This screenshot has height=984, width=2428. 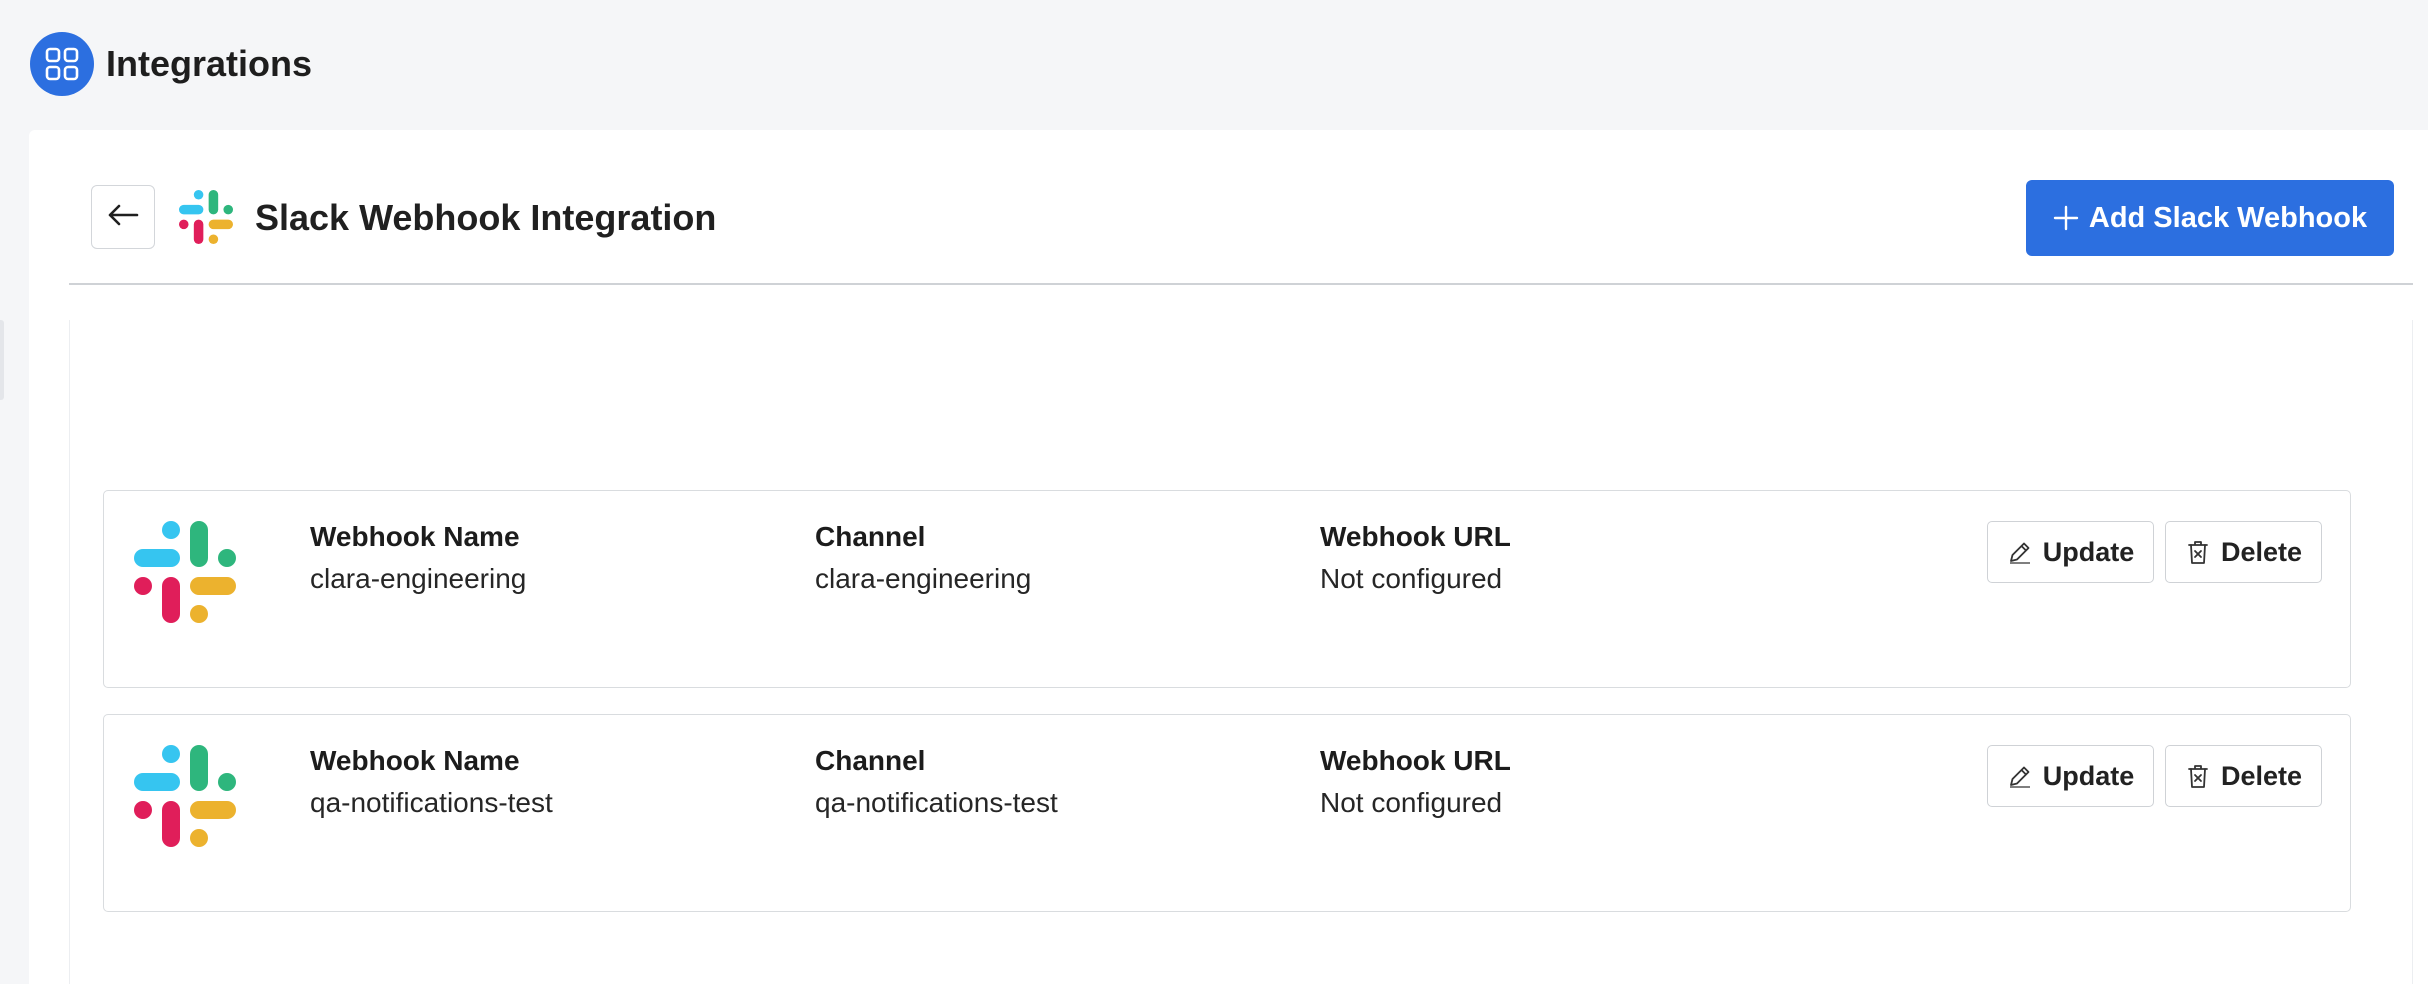 What do you see at coordinates (209, 63) in the screenshot?
I see `app-title: Integrations` at bounding box center [209, 63].